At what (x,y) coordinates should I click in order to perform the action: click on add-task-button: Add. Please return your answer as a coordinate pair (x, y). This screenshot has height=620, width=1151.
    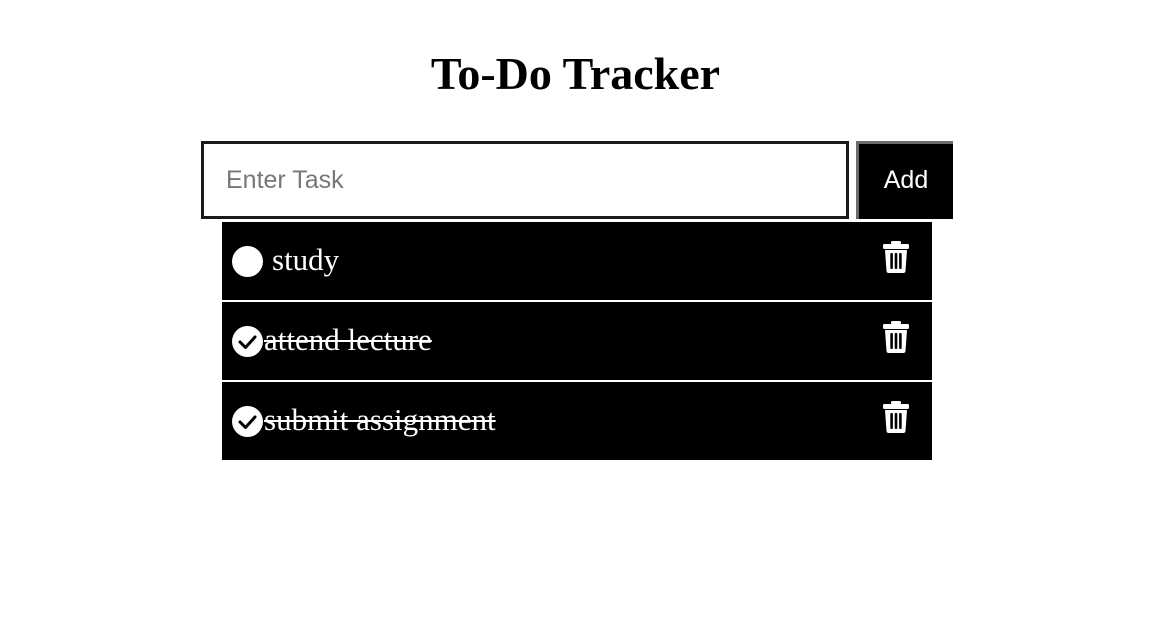
    Looking at the image, I should click on (904, 180).